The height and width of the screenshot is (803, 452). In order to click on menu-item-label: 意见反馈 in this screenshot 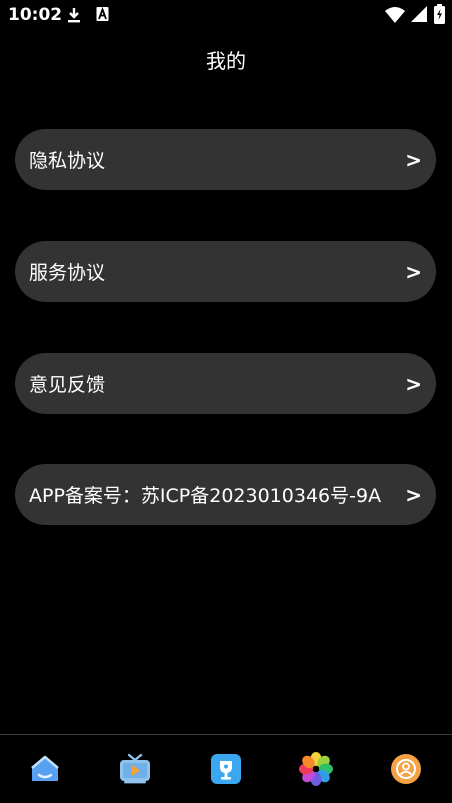, I will do `click(67, 385)`.